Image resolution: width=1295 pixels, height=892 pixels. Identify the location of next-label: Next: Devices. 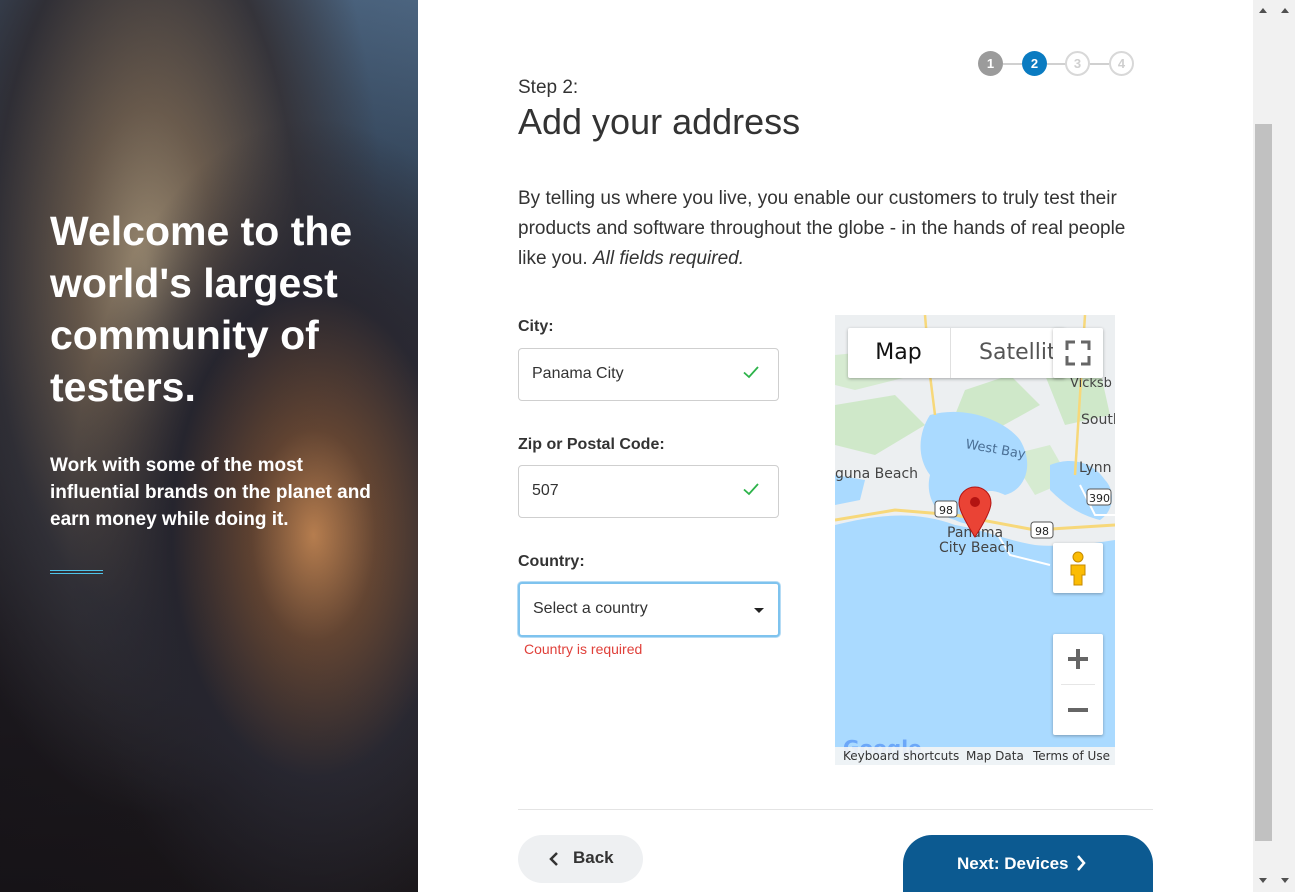
(1013, 863).